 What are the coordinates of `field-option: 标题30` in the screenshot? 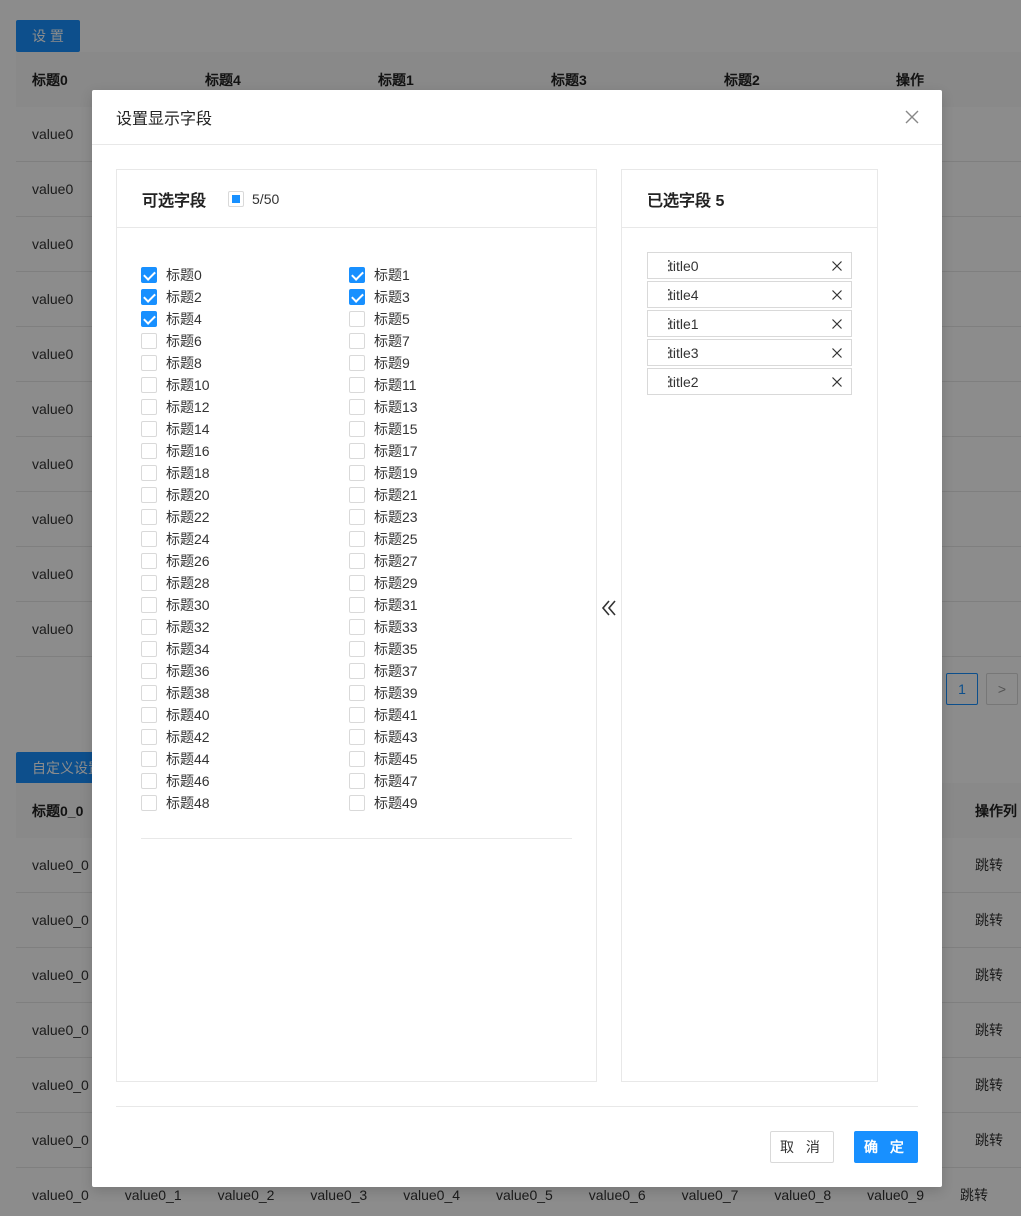 It's located at (245, 605).